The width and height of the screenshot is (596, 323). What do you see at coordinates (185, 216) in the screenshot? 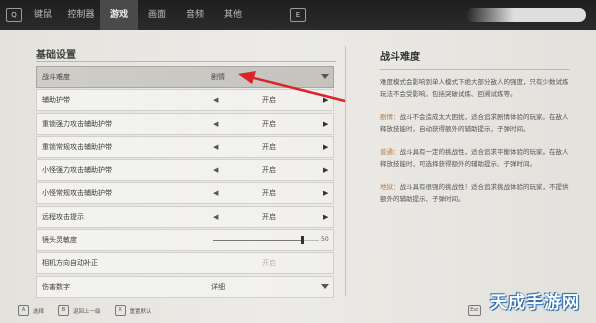
I see `setting-row-ranged-hint: 远程攻击提示 ◀ 开启 ▶` at bounding box center [185, 216].